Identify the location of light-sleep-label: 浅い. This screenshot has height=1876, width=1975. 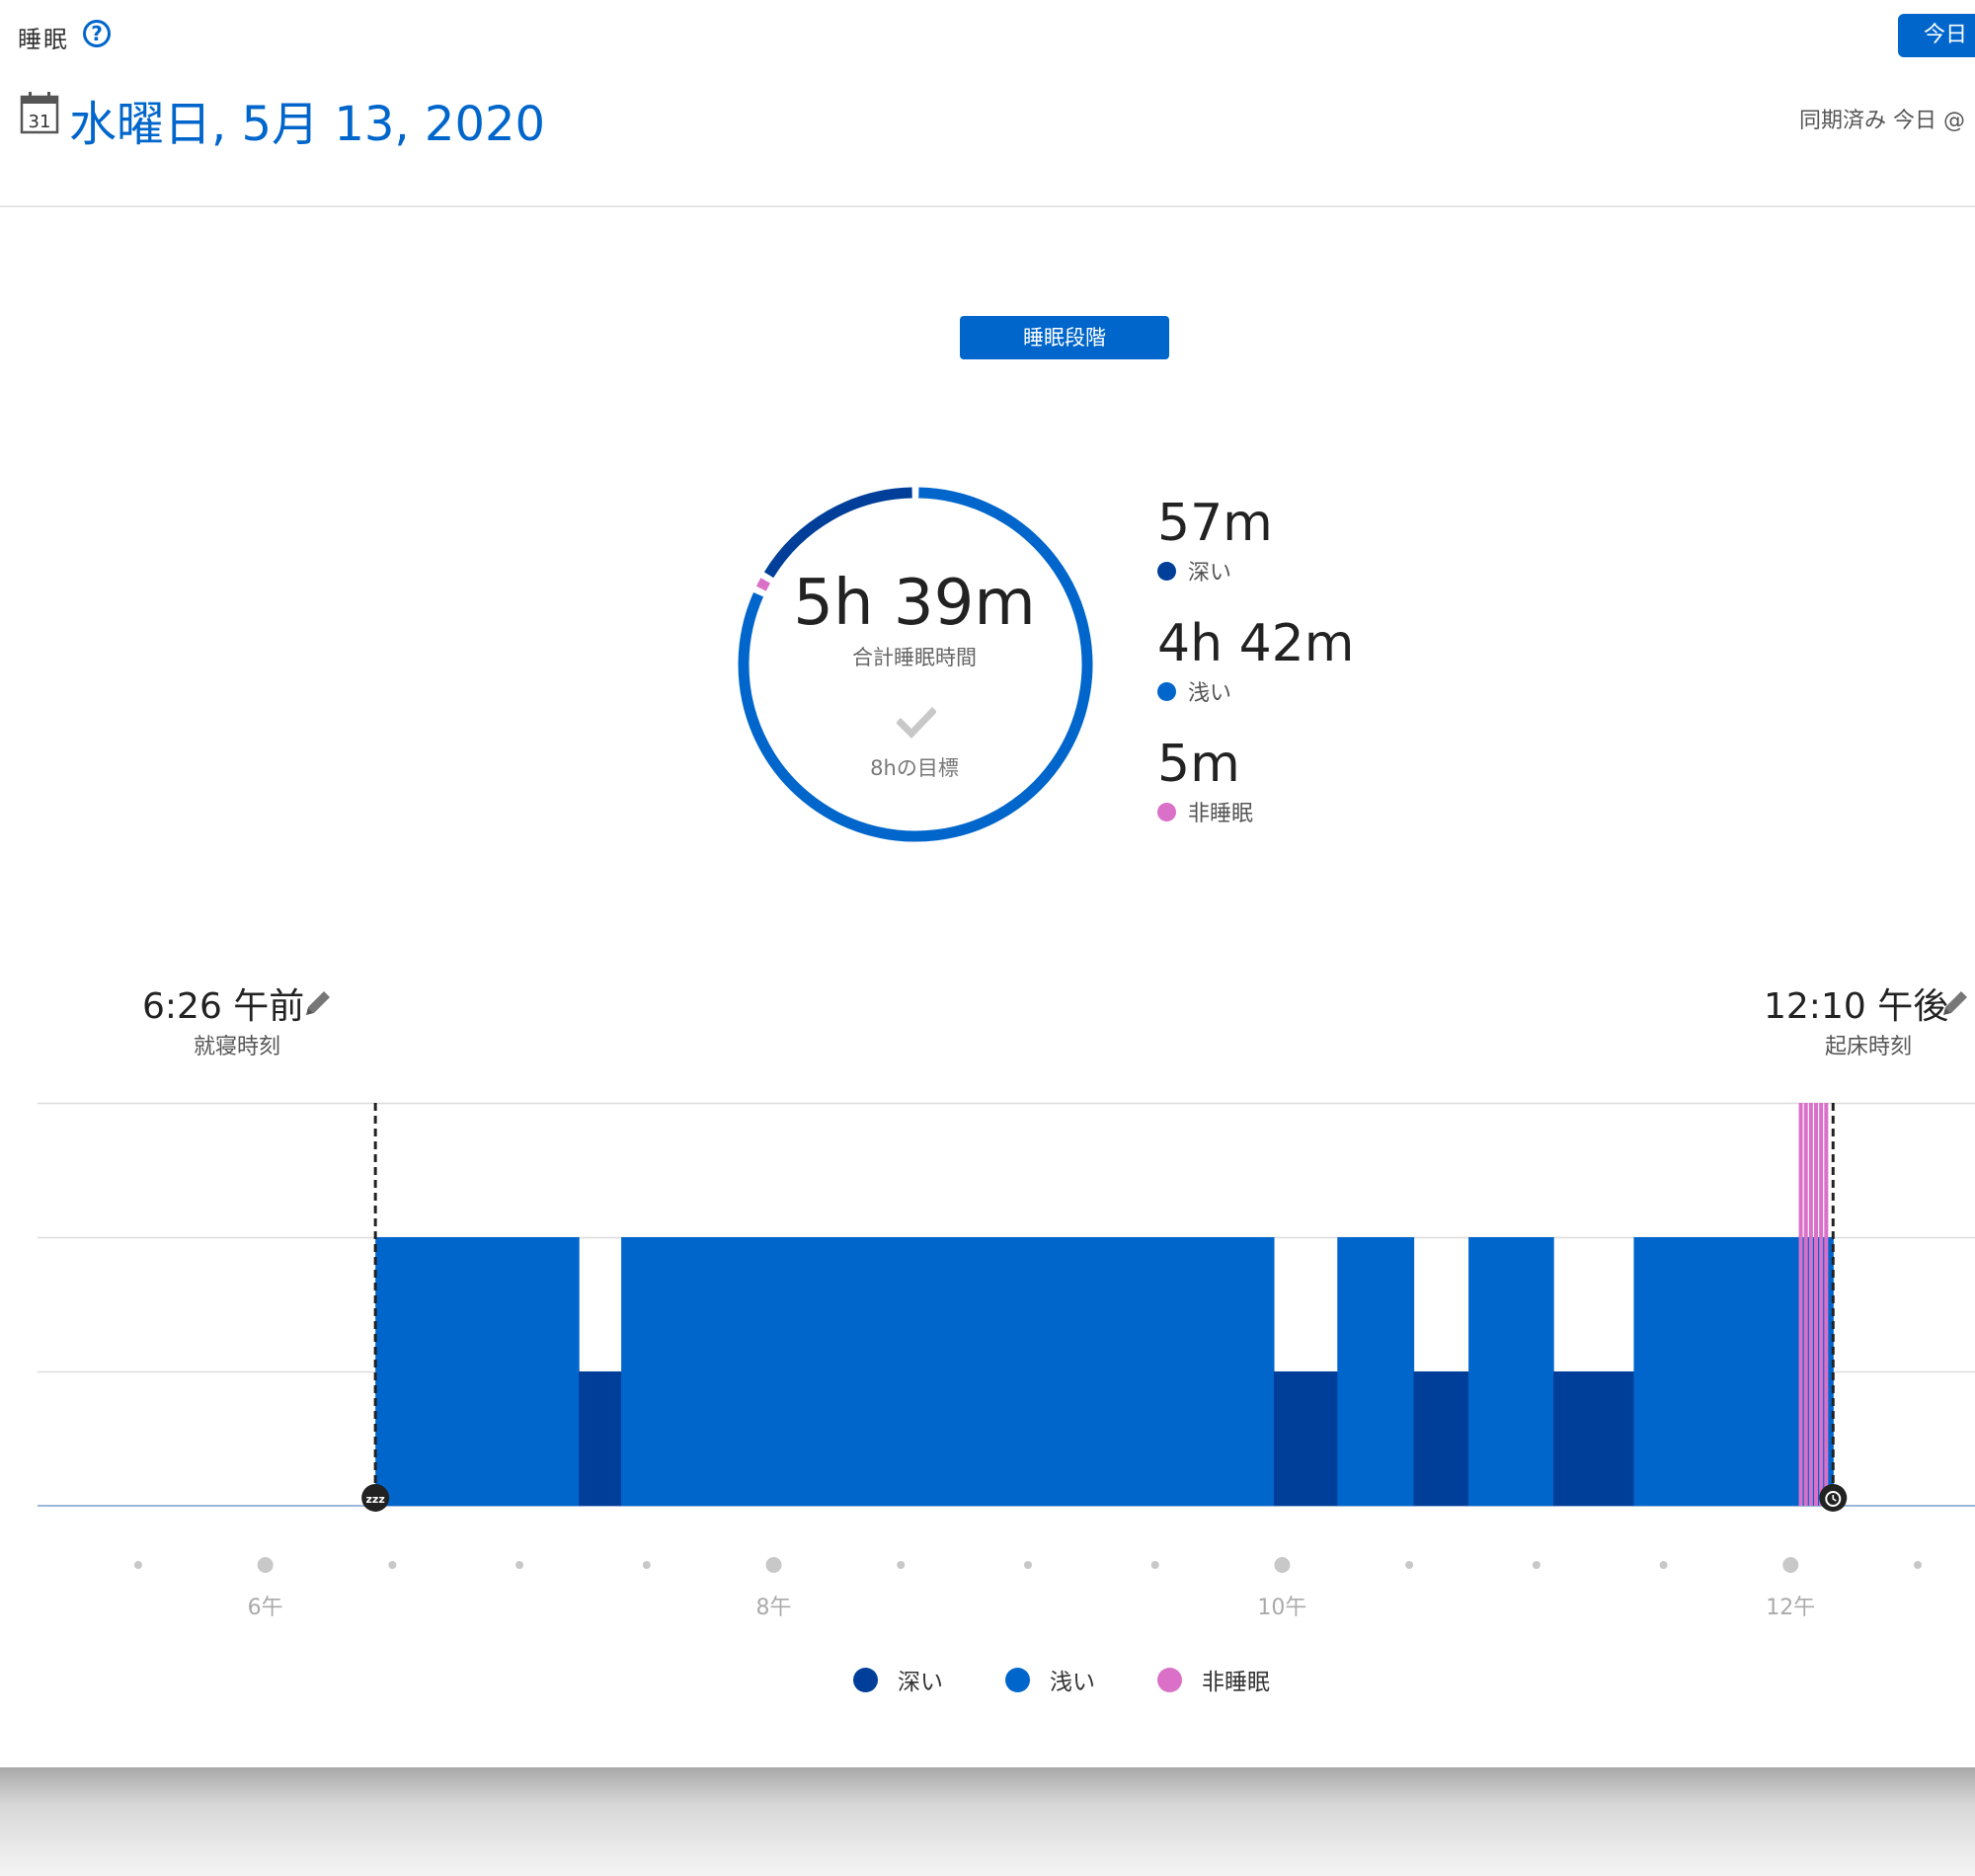
(1210, 693).